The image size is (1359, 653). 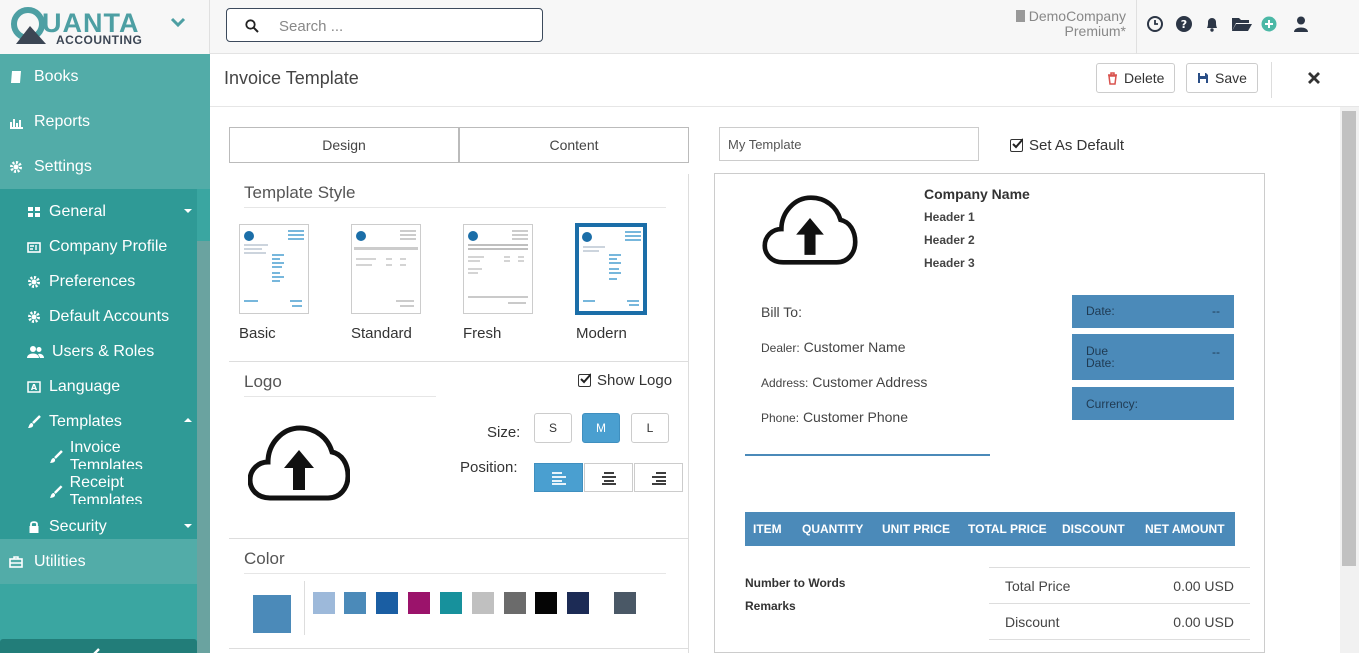 I want to click on close-icon, so click(x=1314, y=78).